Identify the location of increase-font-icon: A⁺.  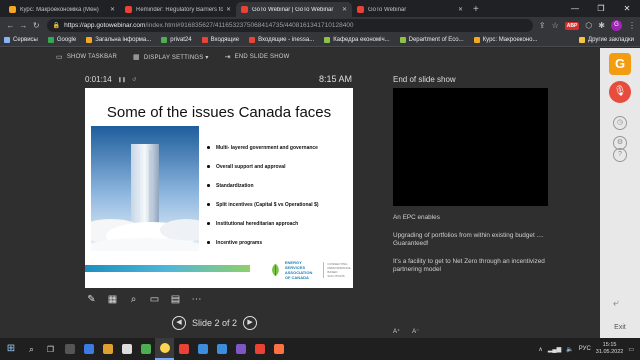
(396, 331).